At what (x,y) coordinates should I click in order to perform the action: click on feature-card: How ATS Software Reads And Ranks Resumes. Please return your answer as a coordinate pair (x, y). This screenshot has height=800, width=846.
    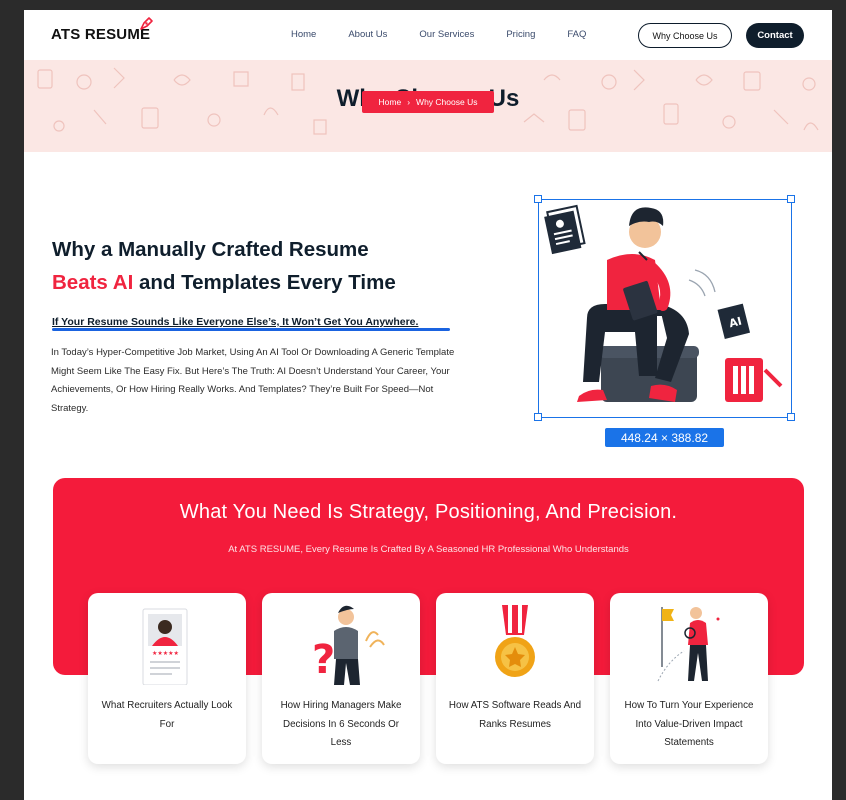
    Looking at the image, I should click on (515, 678).